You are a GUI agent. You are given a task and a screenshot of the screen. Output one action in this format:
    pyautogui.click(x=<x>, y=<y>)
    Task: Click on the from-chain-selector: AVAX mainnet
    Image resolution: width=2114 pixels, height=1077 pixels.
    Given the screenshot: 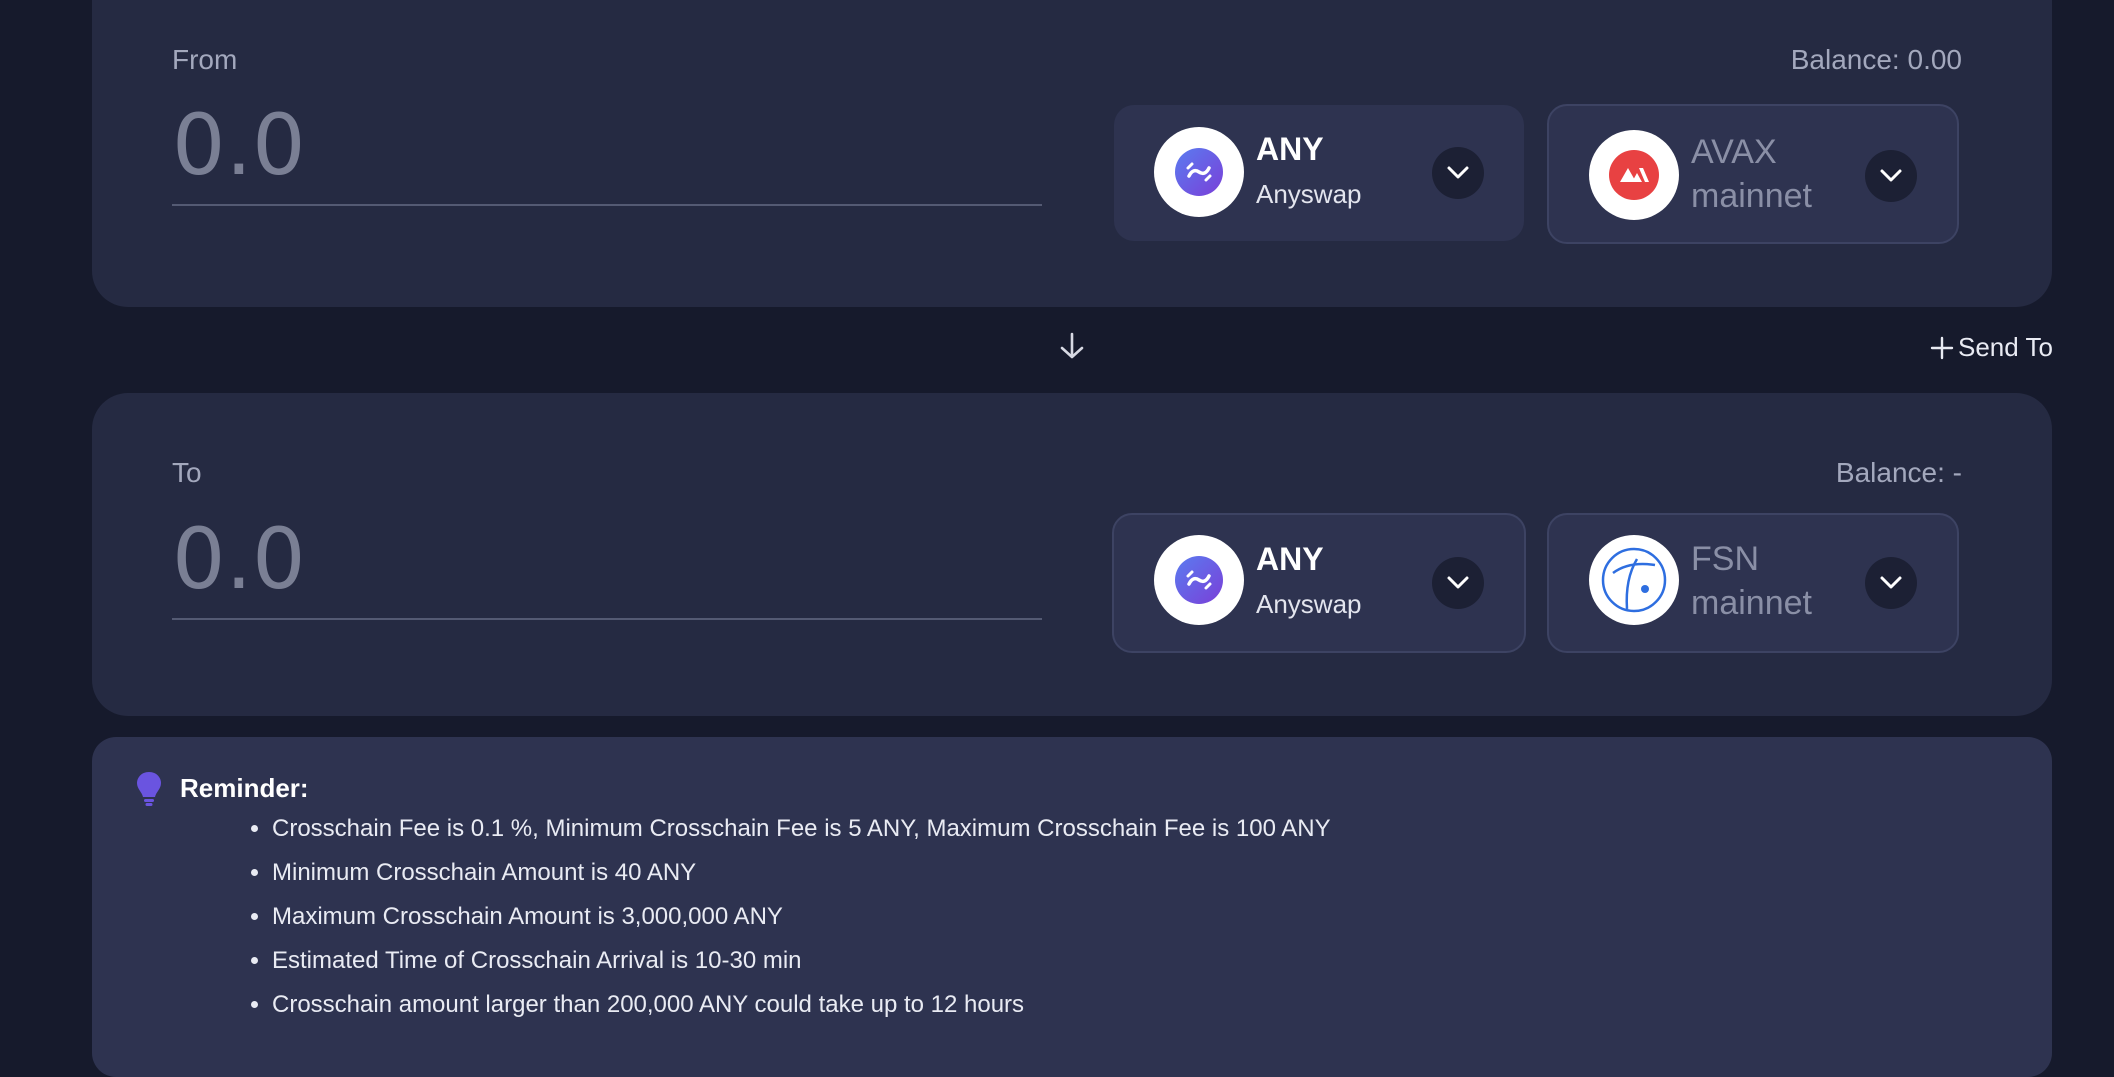 What is the action you would take?
    pyautogui.click(x=1753, y=174)
    